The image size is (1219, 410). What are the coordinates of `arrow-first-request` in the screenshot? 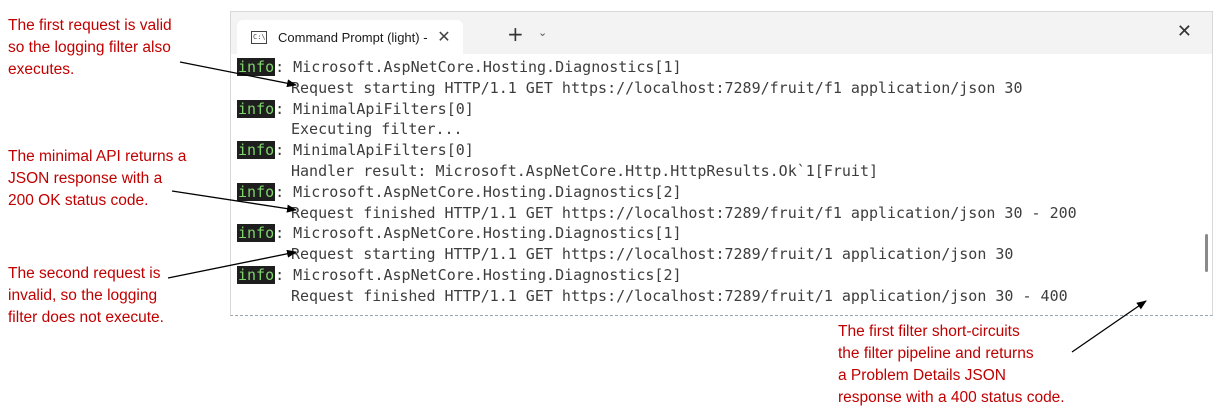 It's located at (238, 74).